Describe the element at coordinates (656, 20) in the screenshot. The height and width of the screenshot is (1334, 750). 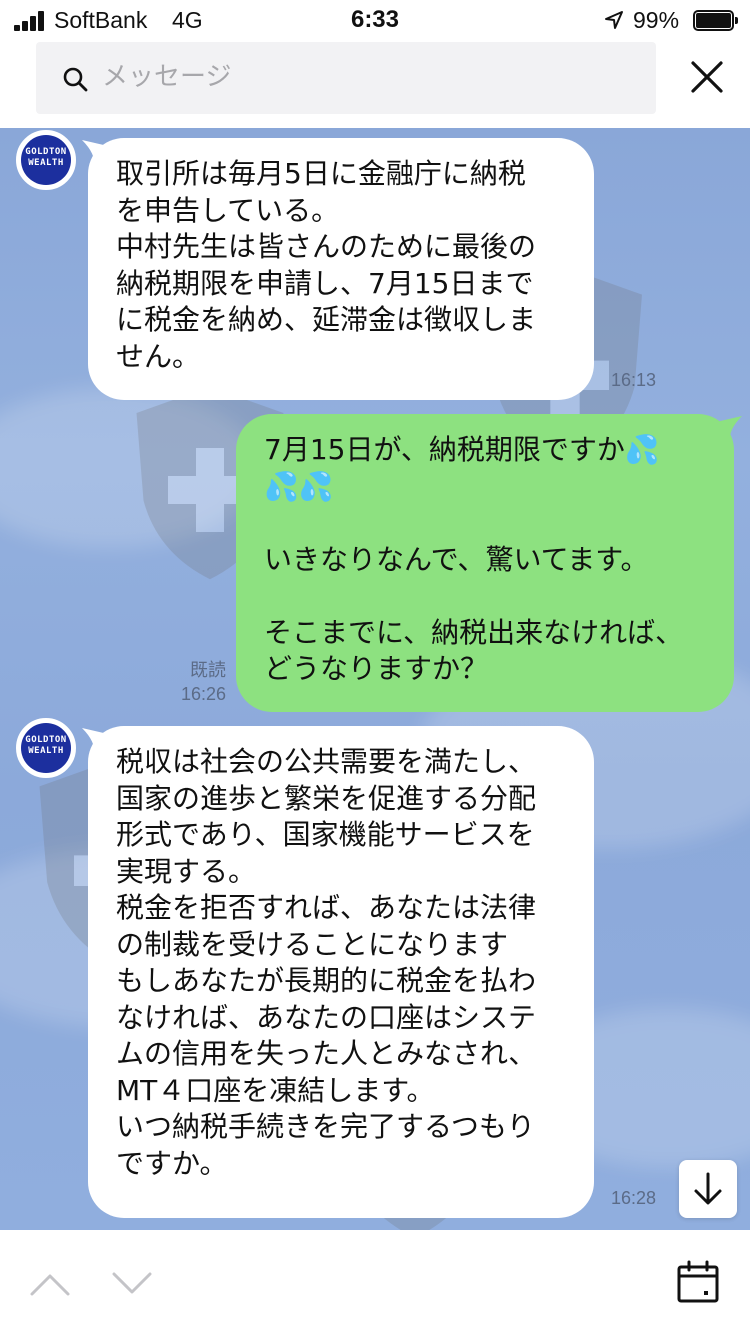
I see `battery-percent: 99%` at that location.